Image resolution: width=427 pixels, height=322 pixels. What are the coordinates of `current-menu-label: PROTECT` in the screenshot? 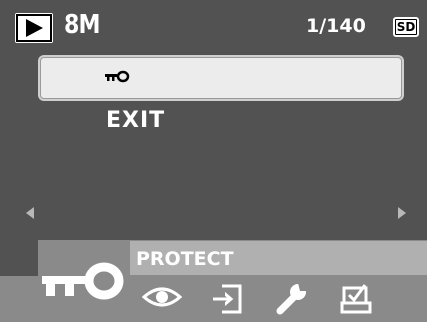 It's located at (185, 259).